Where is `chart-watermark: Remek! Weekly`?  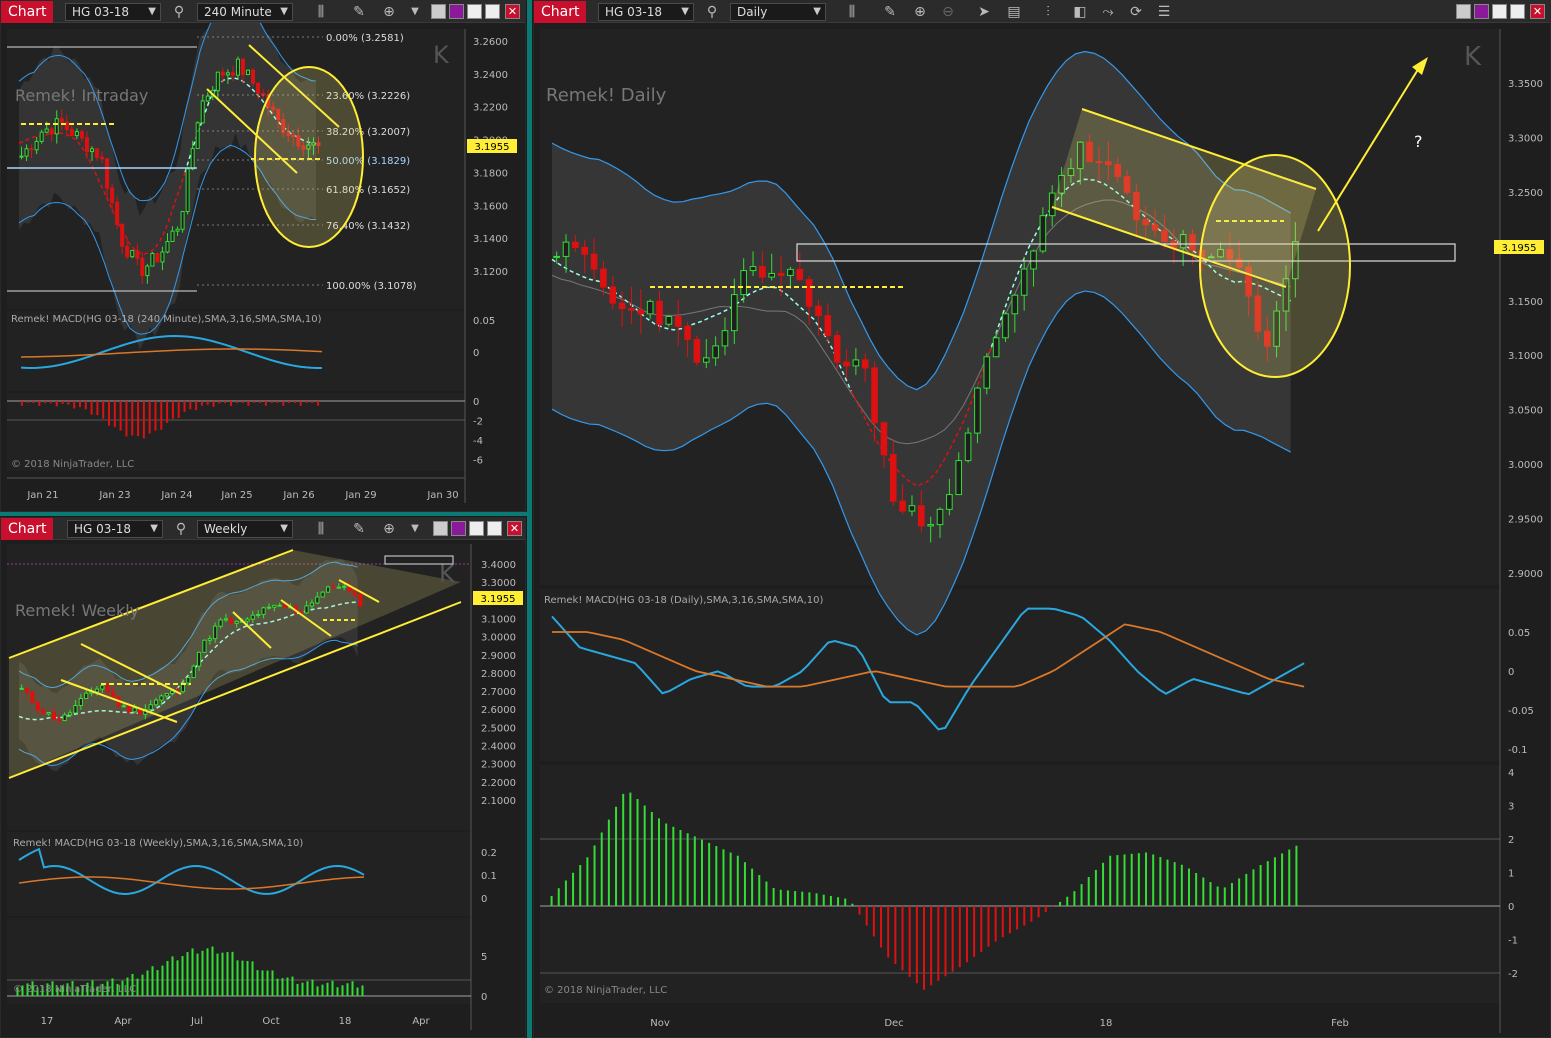 chart-watermark: Remek! Weekly is located at coordinates (77, 610).